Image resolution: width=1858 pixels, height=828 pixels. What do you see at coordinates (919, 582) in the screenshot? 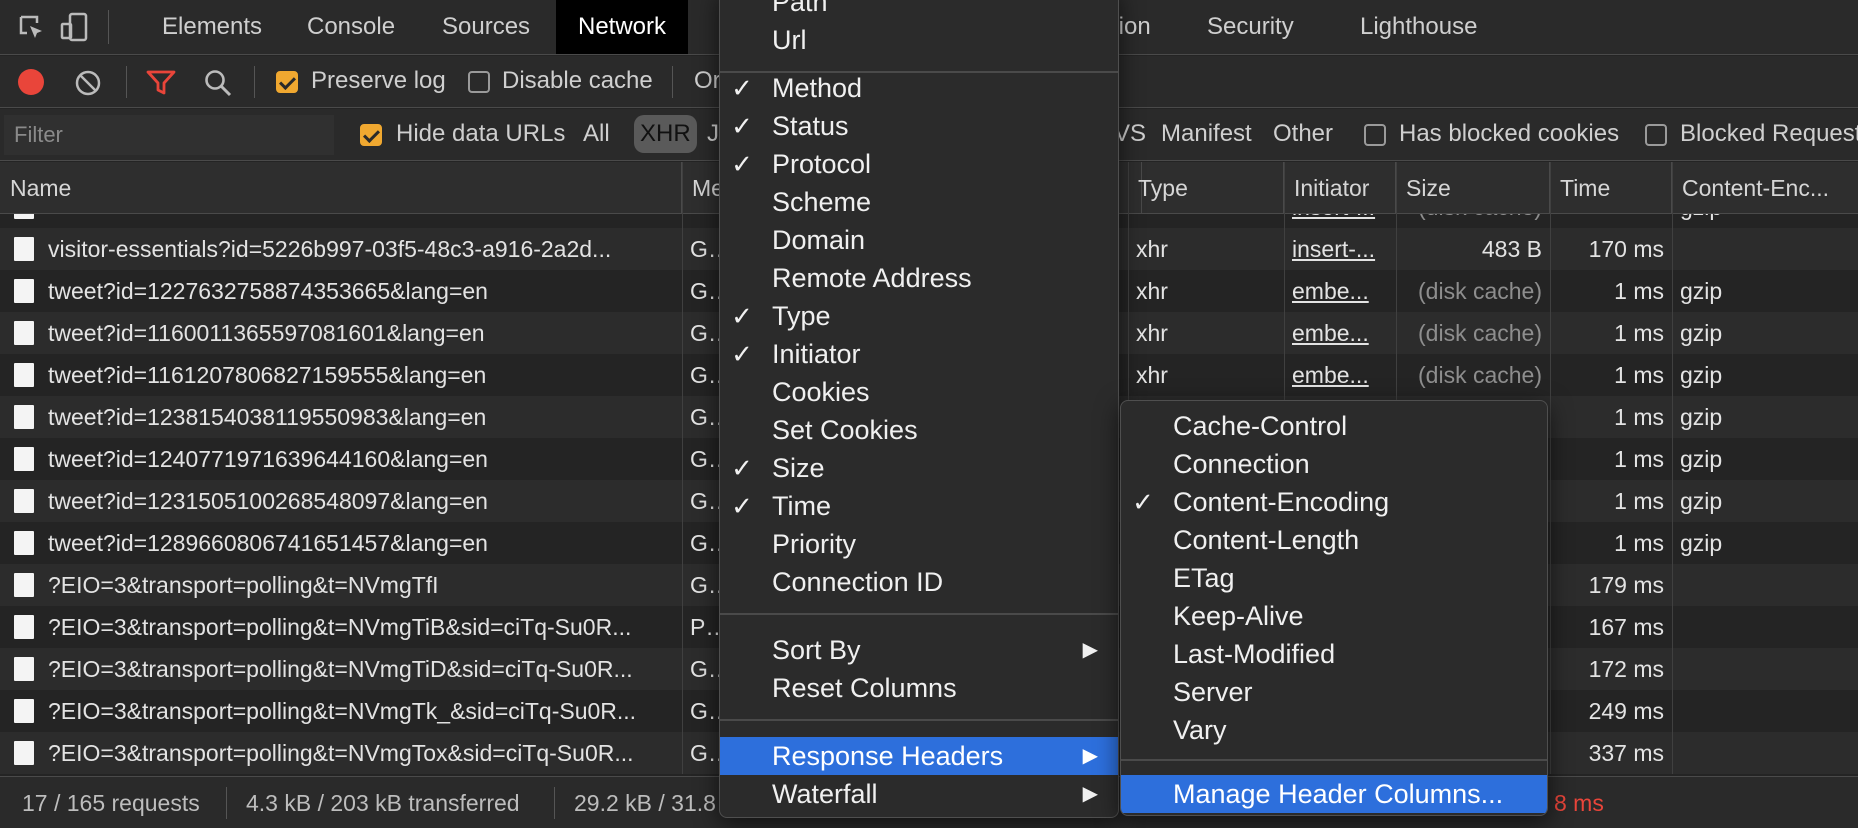
I see `menu-item-connection-id: Connection ID` at bounding box center [919, 582].